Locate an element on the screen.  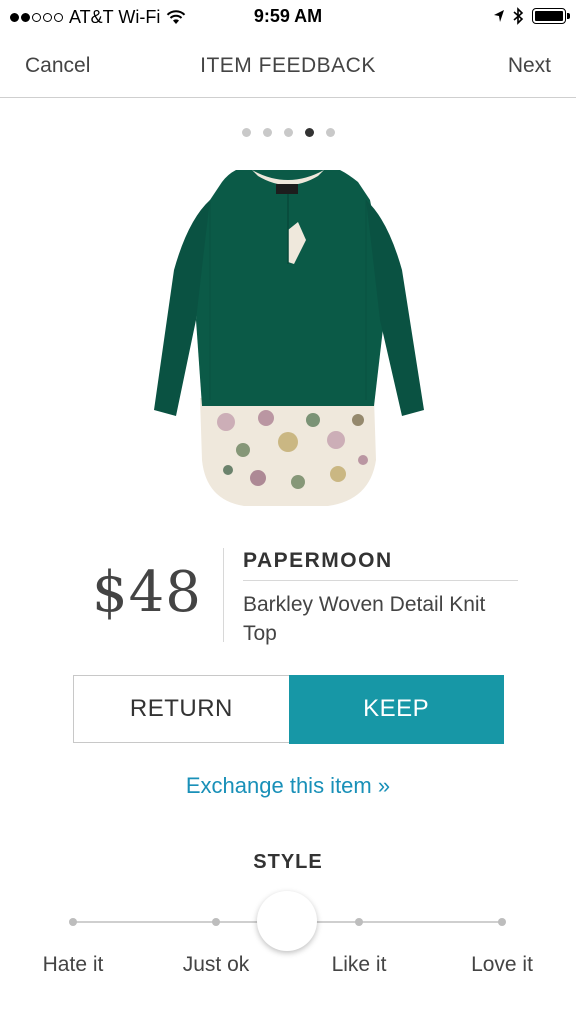
status-bar: AT&T Wi-Fi 9:59 AM is located at coordinates (288, 20).